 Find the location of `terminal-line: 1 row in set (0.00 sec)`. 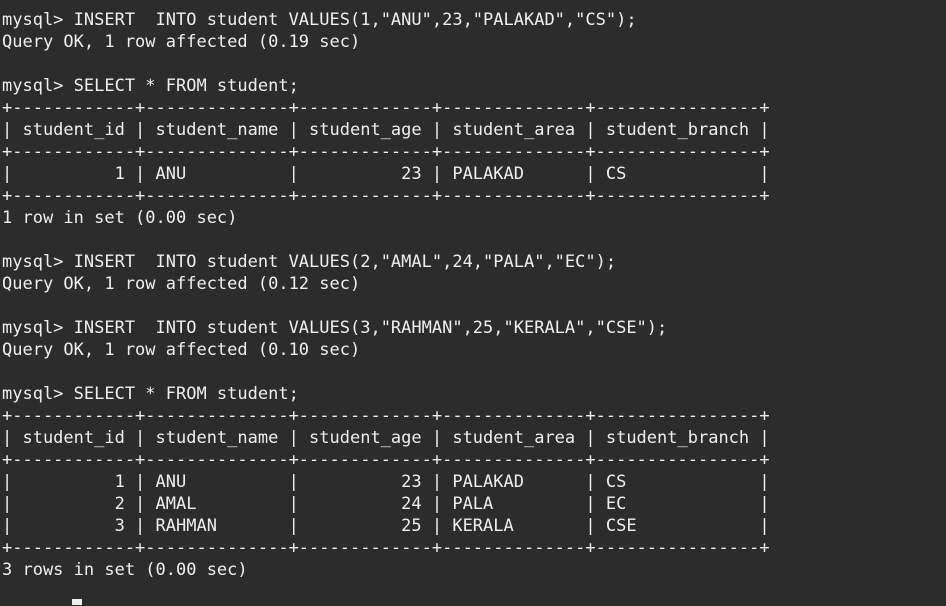

terminal-line: 1 row in set (0.00 sec) is located at coordinates (120, 218).